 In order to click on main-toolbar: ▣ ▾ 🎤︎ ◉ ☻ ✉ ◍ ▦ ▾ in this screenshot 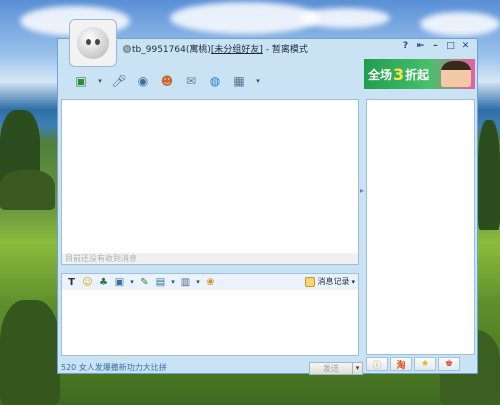, I will do `click(167, 81)`.